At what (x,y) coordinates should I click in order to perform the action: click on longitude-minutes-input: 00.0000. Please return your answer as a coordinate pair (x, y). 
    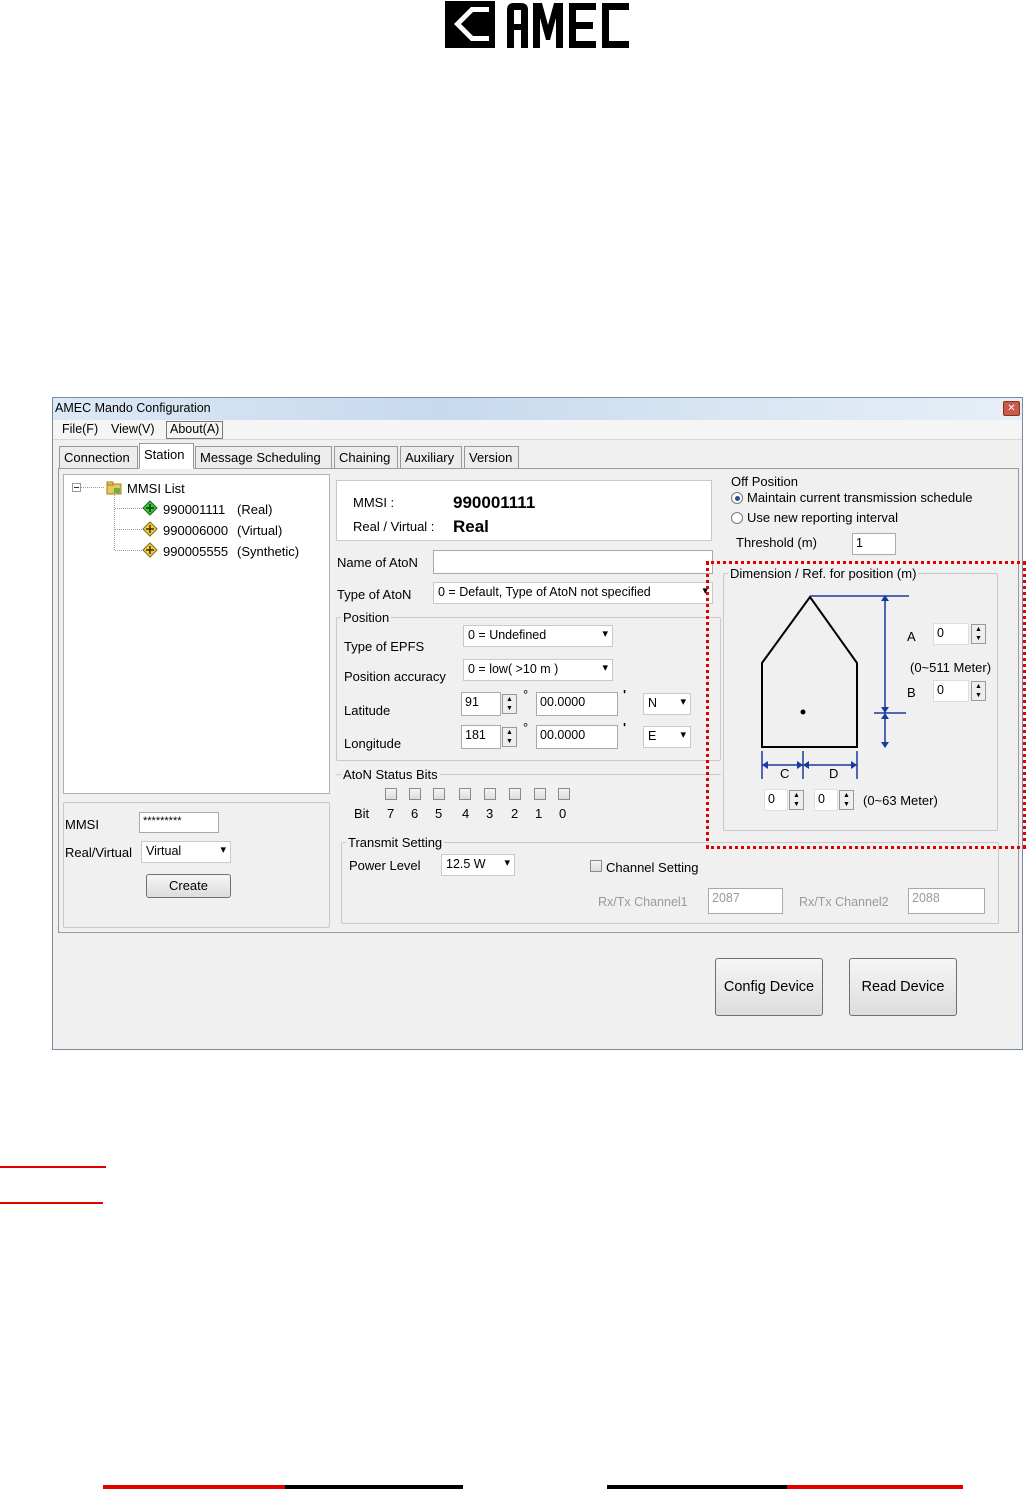
    Looking at the image, I should click on (577, 737).